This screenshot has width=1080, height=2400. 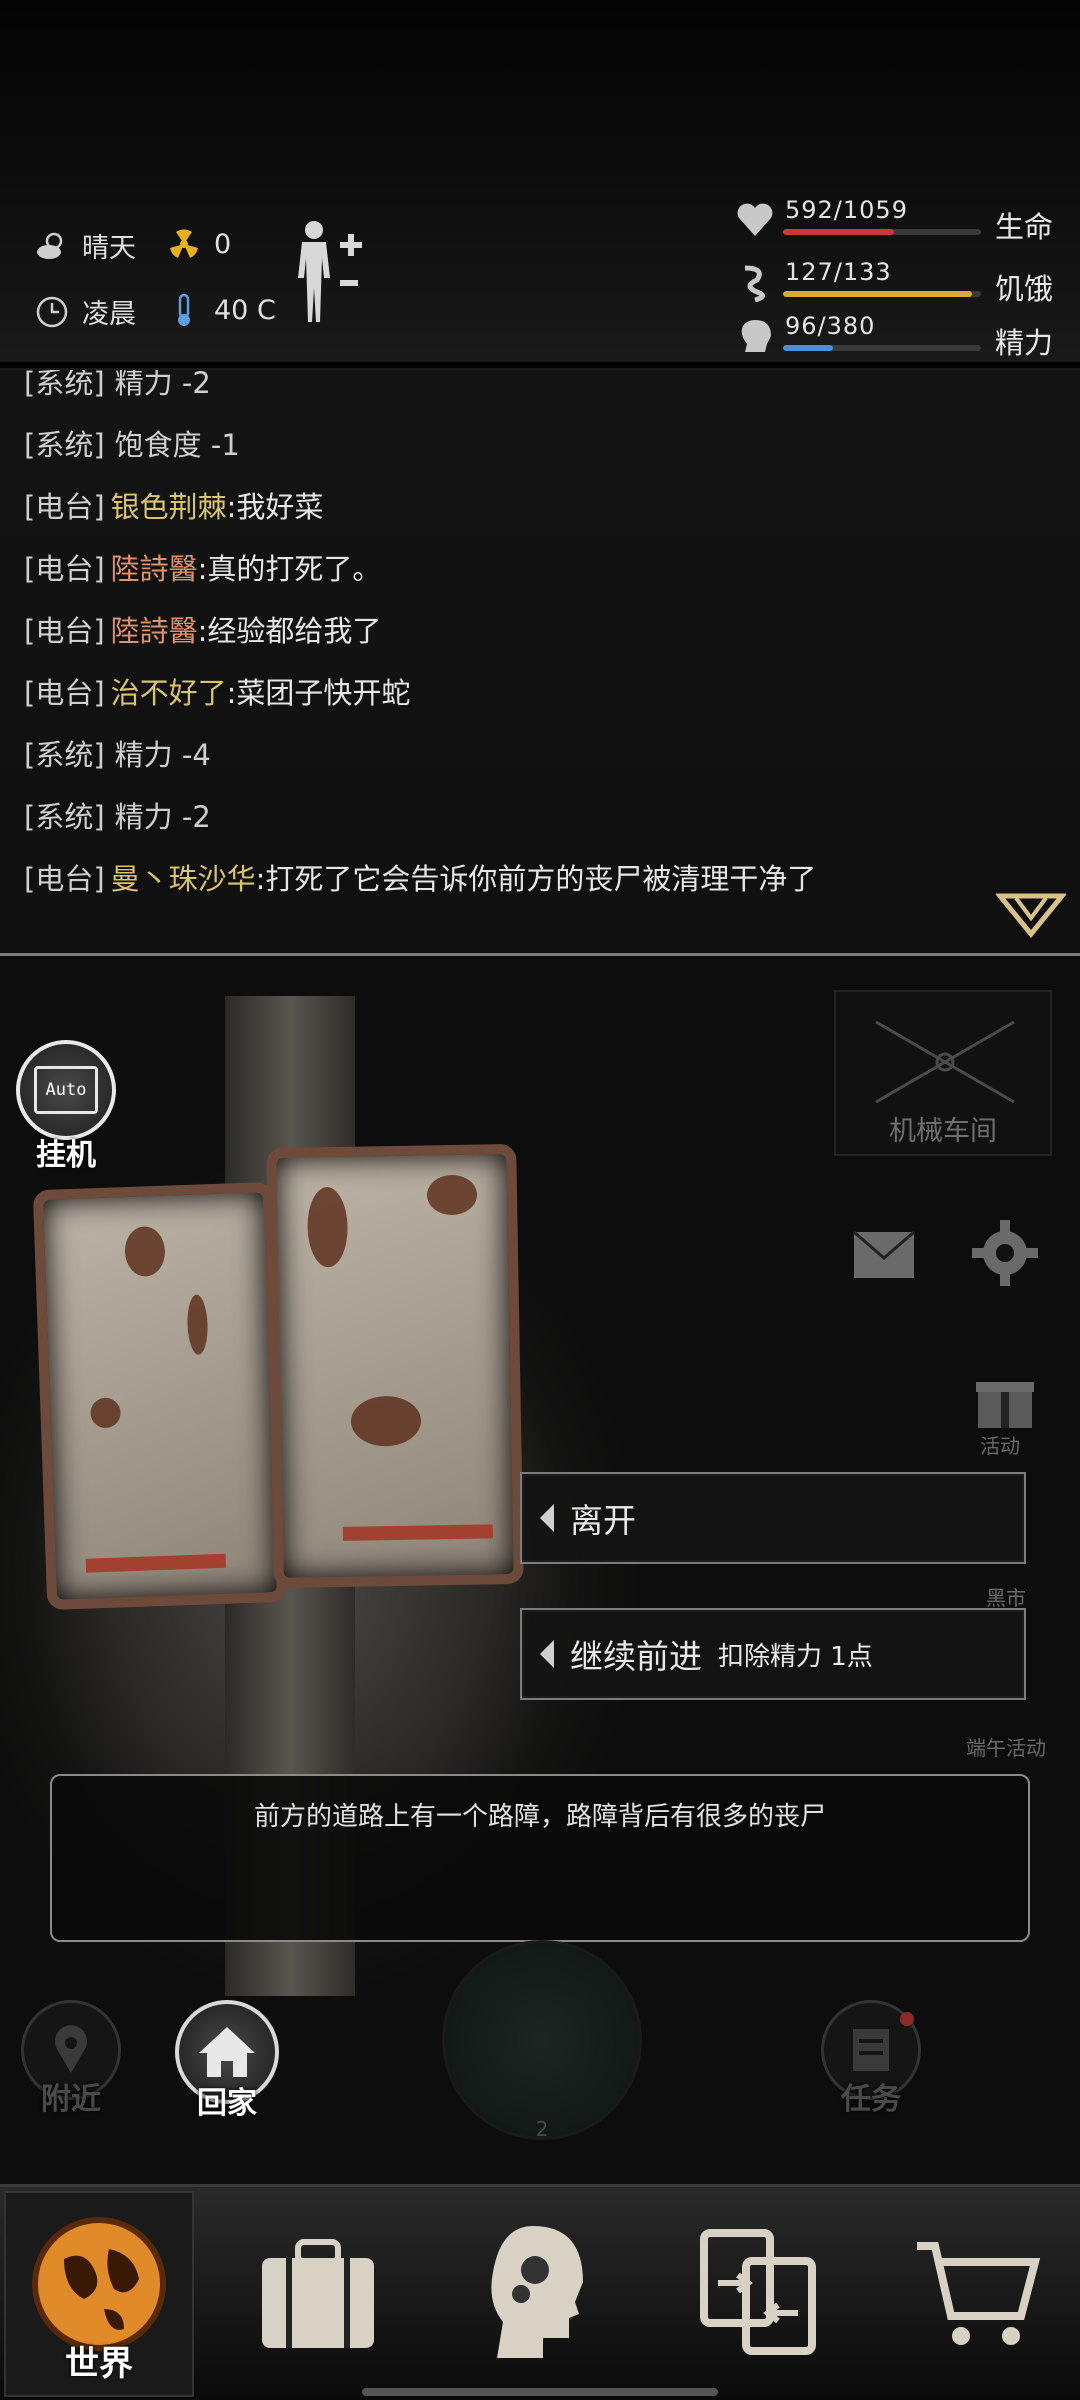 I want to click on radiation-icon, so click(x=184, y=243).